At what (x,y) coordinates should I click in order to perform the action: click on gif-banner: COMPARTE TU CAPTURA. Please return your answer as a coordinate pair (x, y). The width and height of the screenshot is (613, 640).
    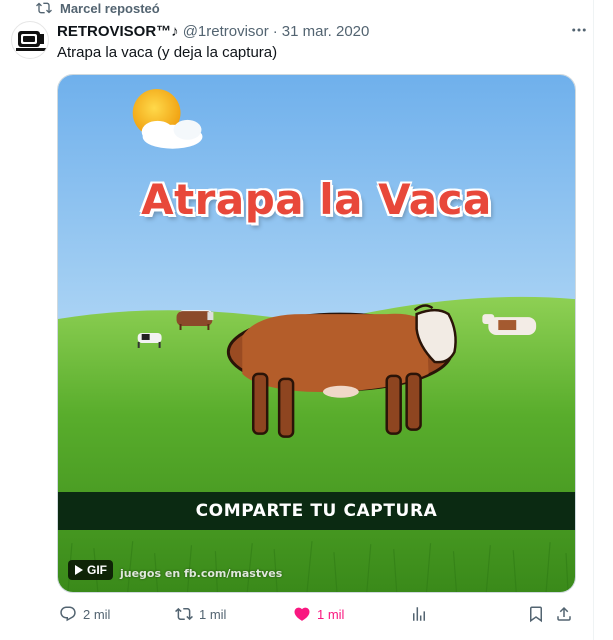
    Looking at the image, I should click on (316, 511).